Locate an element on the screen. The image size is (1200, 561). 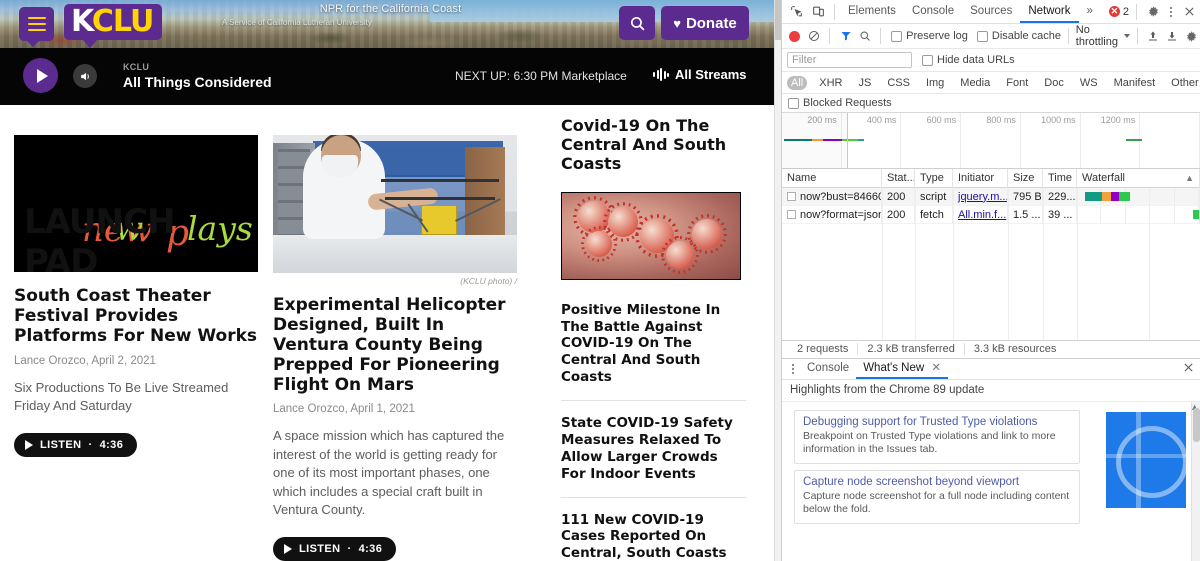
kebab-menu-icon is located at coordinates (1171, 12).